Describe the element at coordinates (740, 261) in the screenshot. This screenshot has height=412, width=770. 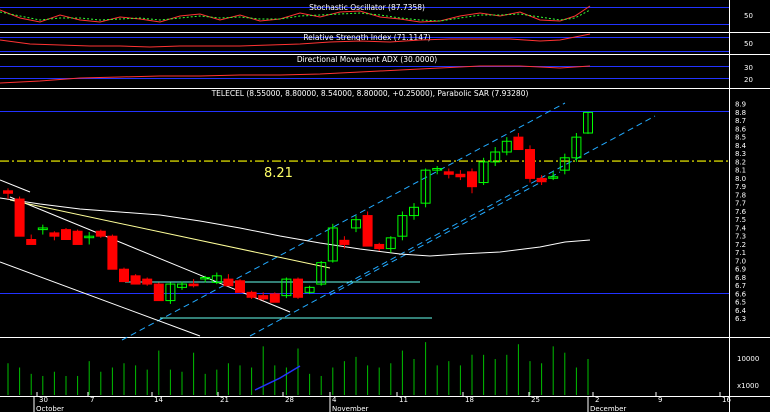
I see `price-tick-label: 7.0` at that location.